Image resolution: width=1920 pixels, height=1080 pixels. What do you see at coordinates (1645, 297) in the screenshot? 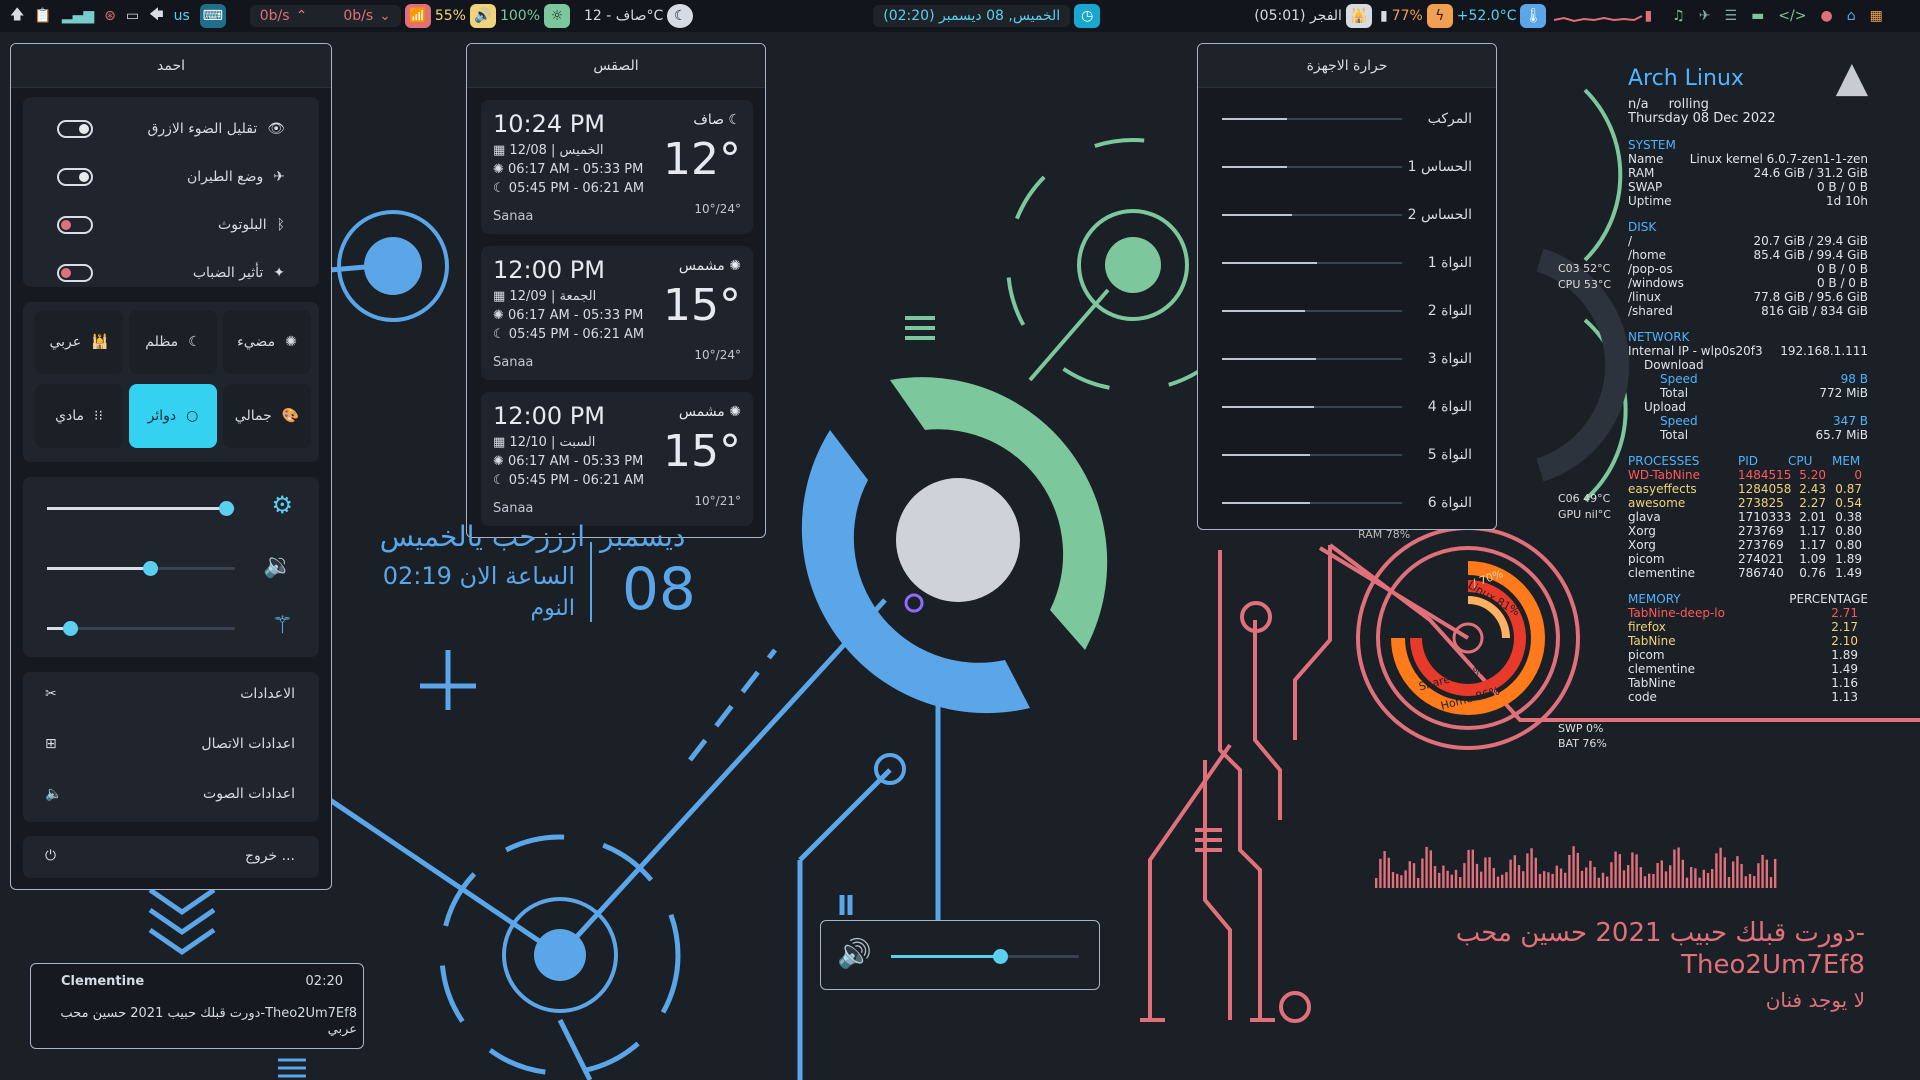
I see `disk-label: /linux` at bounding box center [1645, 297].